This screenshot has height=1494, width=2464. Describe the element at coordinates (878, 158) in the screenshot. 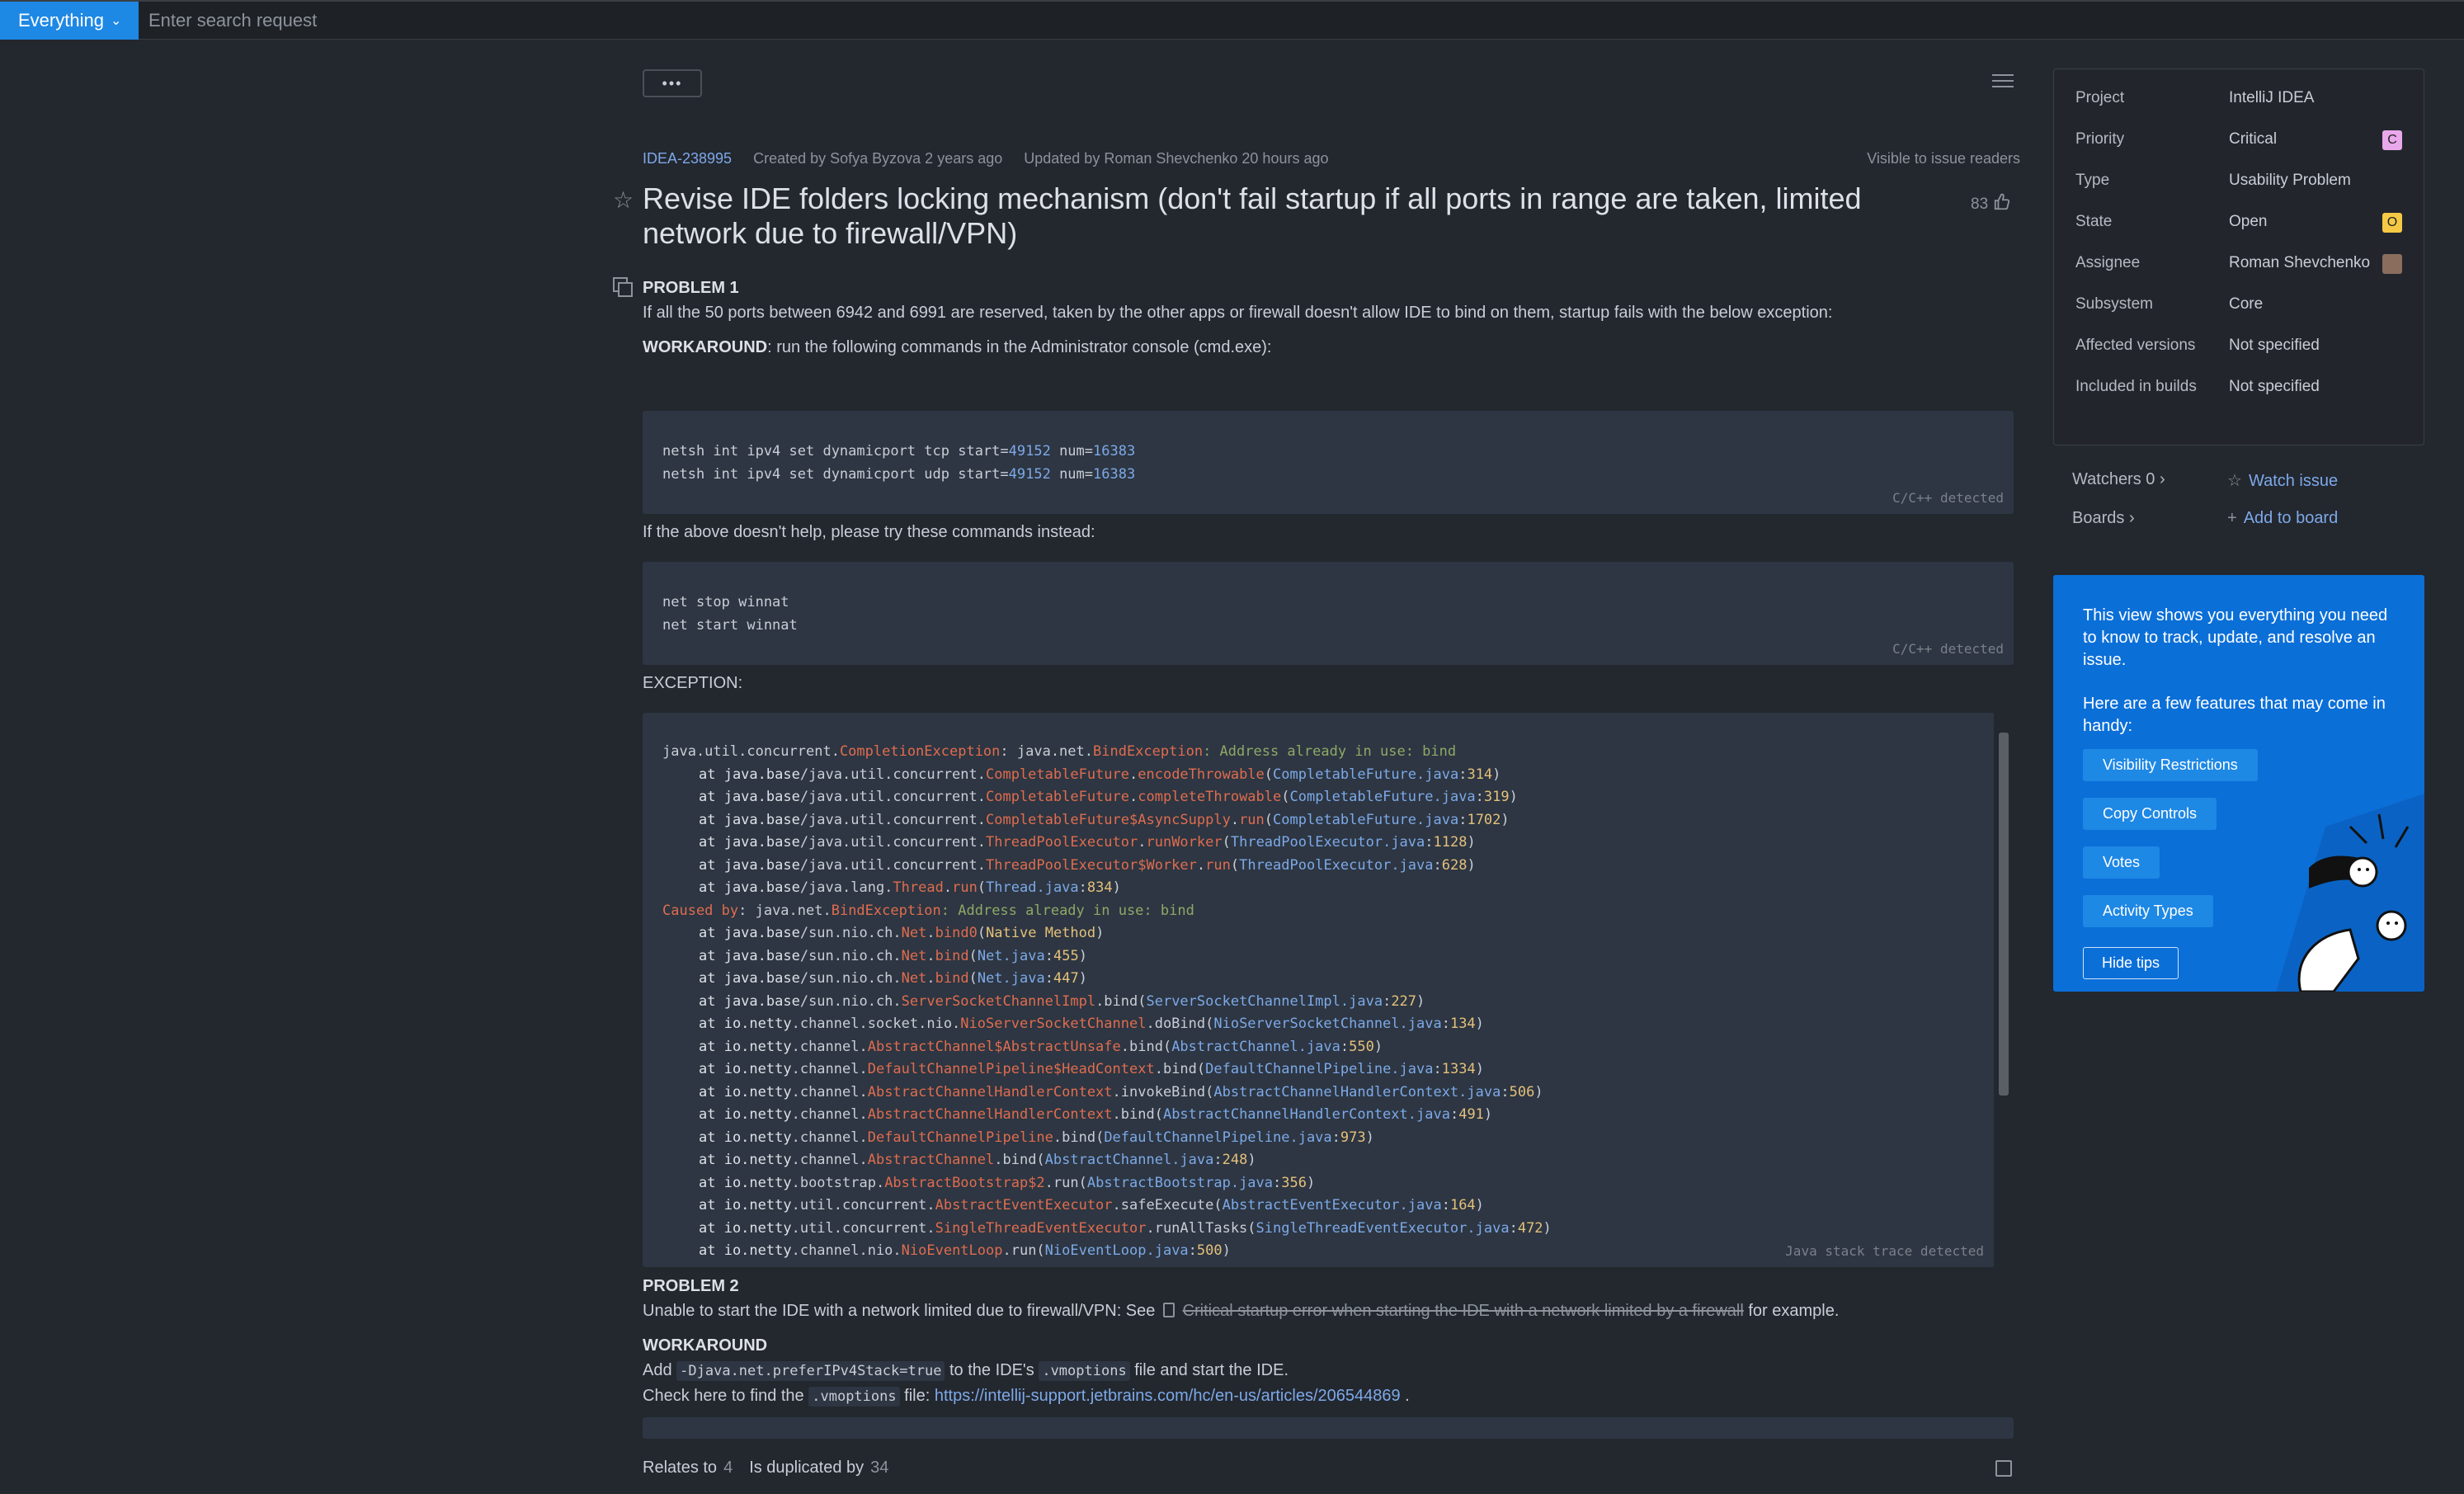

I see `created-by: Created by Sofya Byzova 2 years ago` at that location.